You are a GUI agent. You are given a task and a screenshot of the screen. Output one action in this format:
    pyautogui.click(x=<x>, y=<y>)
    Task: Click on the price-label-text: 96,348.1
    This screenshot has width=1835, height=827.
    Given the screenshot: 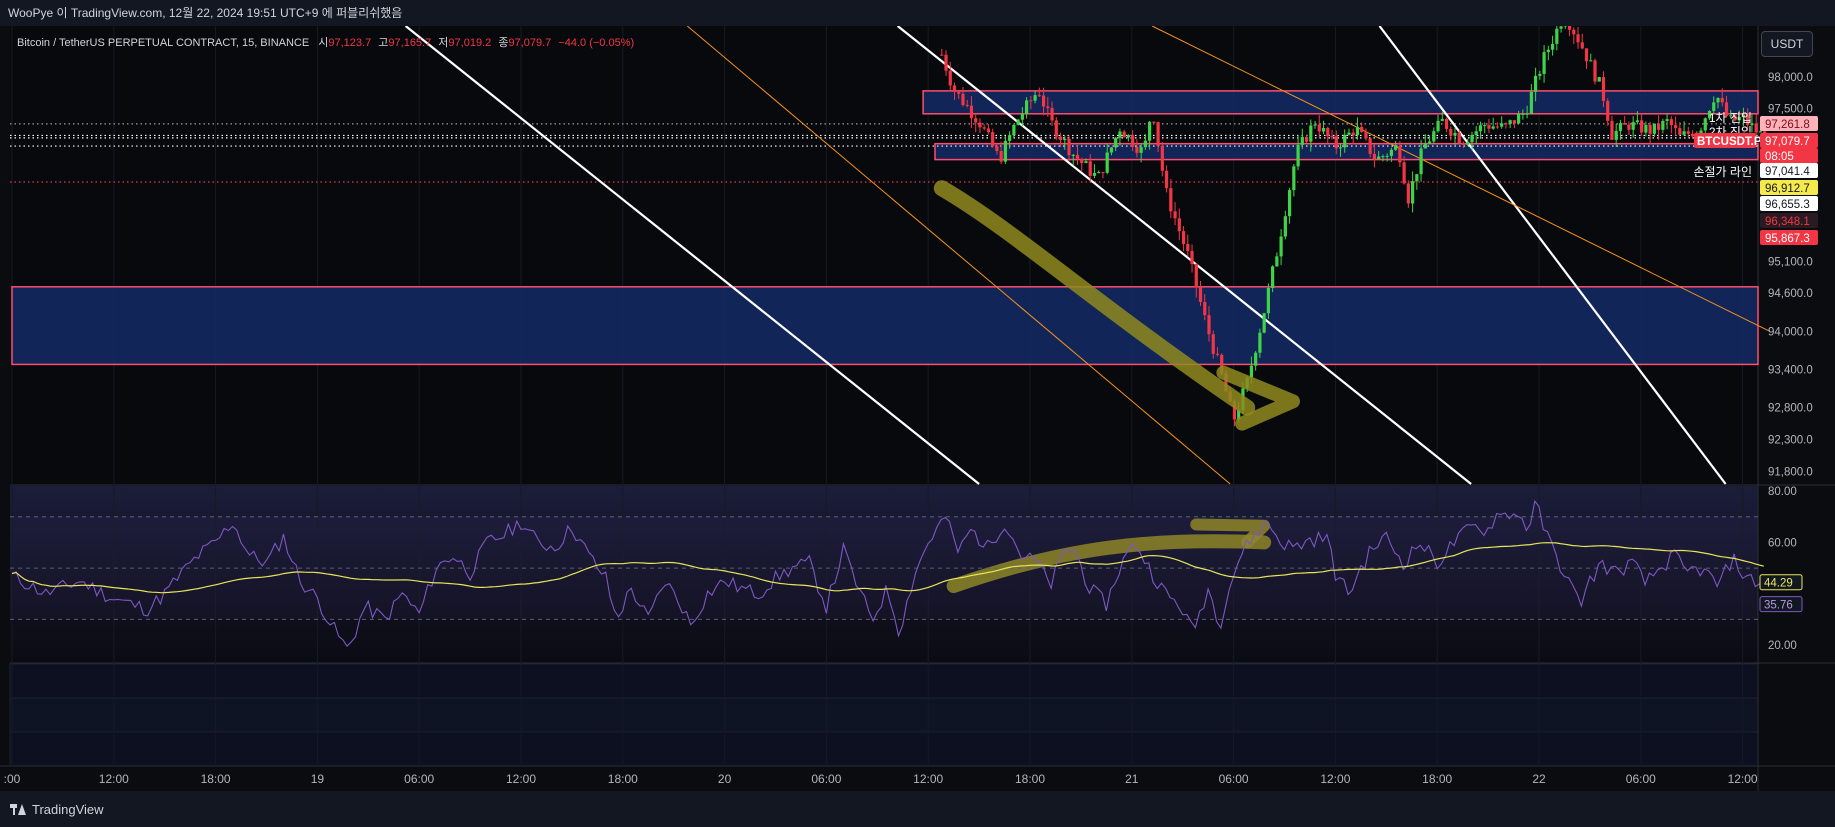 What is the action you would take?
    pyautogui.click(x=1787, y=222)
    